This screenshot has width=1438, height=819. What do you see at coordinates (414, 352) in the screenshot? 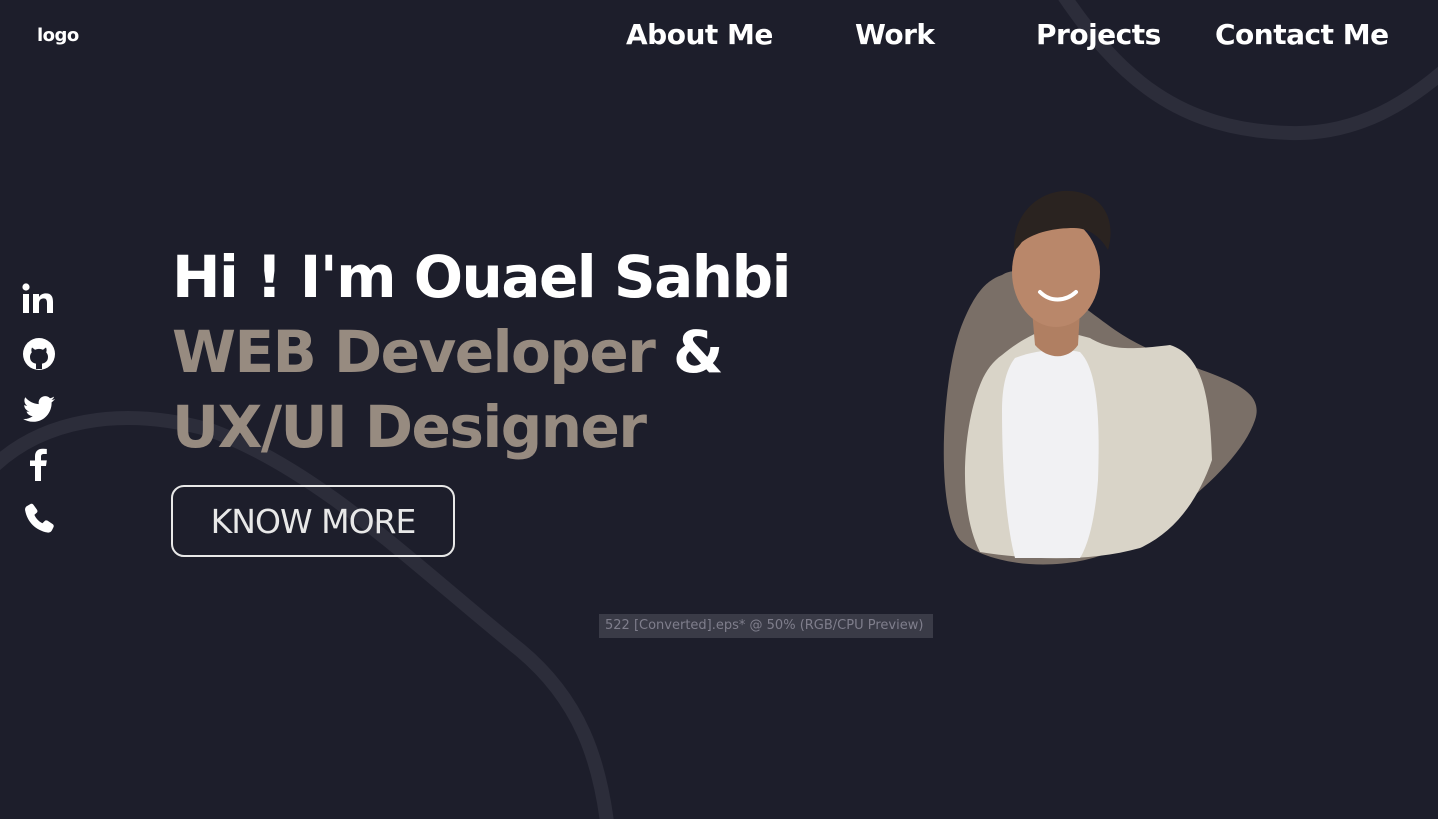
I see `hero-role-web-developer: WEB Developer` at bounding box center [414, 352].